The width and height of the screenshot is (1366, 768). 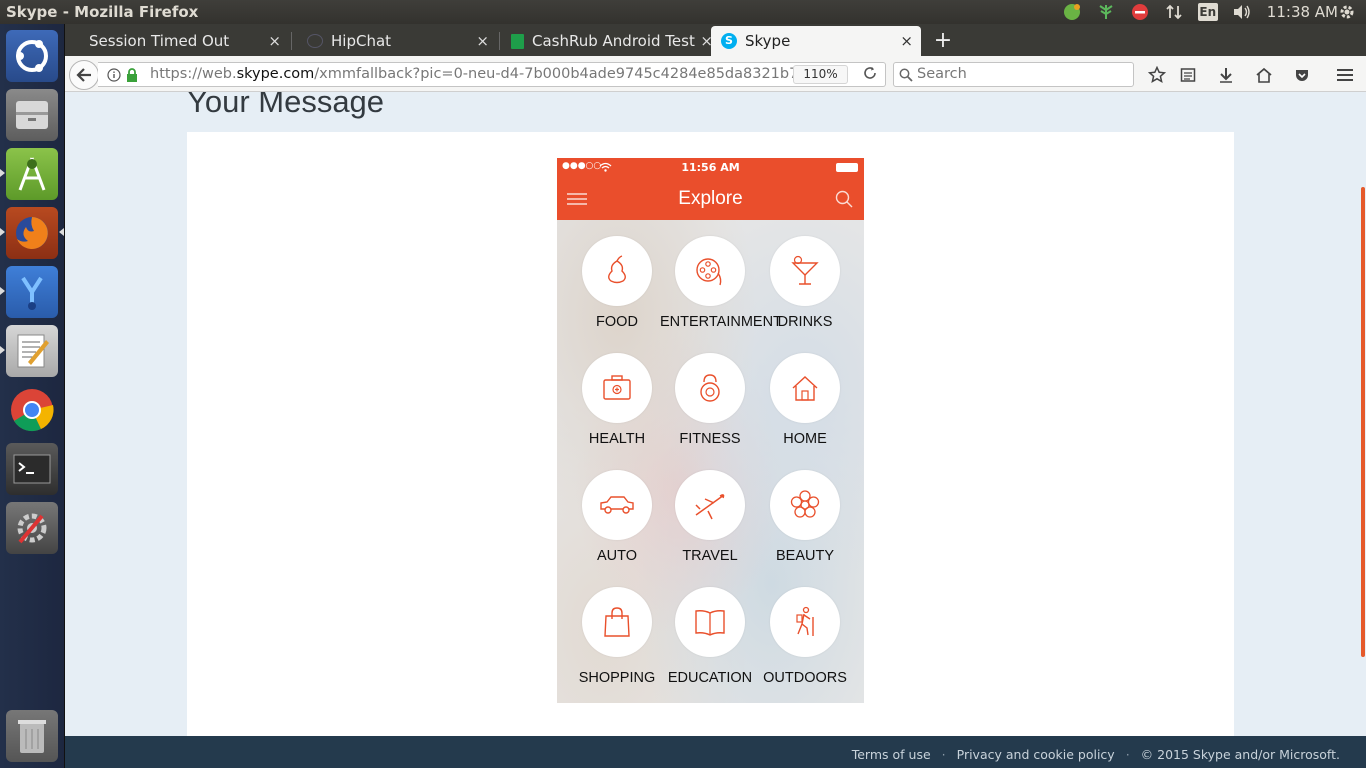 I want to click on info-icon, so click(x=114, y=77).